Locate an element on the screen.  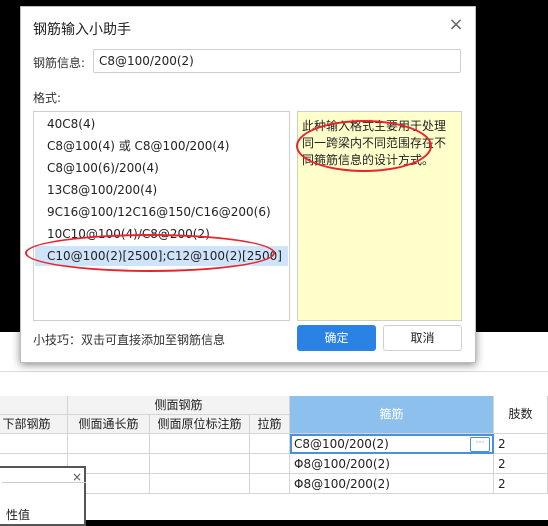
format-item: 9C16@100/12C16@150/C16@200(6) is located at coordinates (161, 212).